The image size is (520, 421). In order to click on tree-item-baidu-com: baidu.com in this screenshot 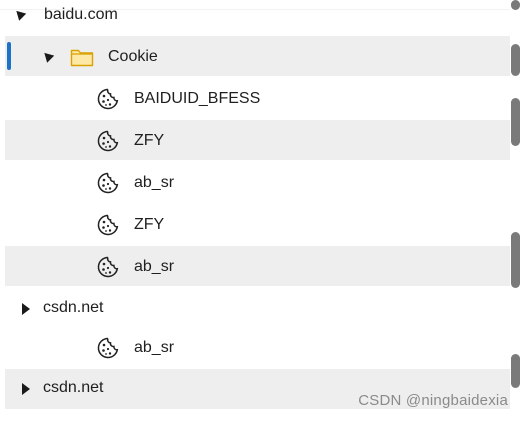, I will do `click(255, 17)`.